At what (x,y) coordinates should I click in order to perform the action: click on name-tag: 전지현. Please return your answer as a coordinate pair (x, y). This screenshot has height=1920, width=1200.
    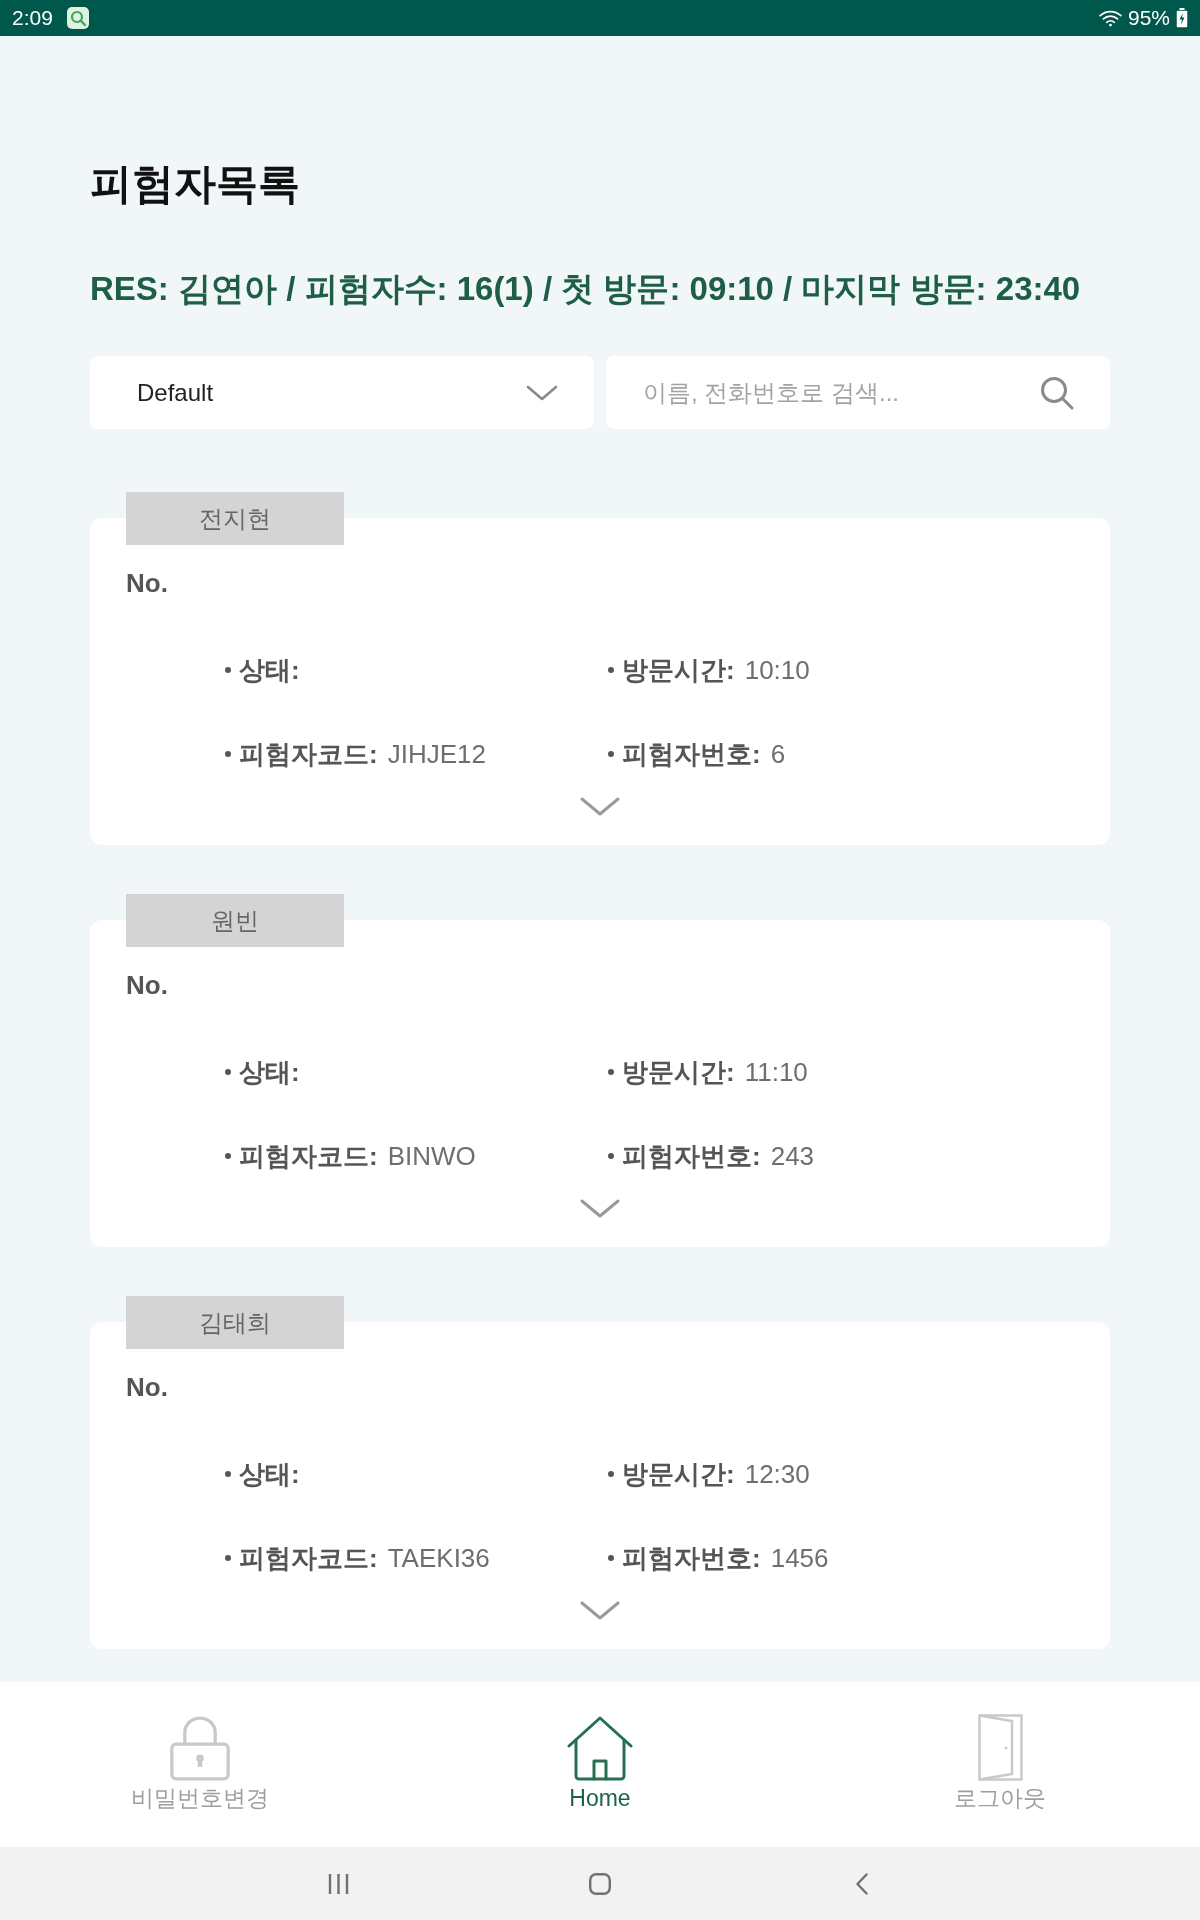
    Looking at the image, I should click on (235, 518).